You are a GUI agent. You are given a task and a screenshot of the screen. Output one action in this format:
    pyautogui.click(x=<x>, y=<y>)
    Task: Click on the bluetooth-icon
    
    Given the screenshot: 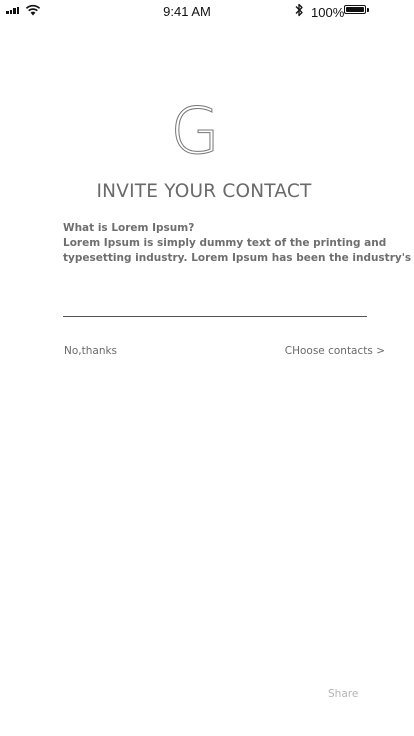 What is the action you would take?
    pyautogui.click(x=299, y=10)
    